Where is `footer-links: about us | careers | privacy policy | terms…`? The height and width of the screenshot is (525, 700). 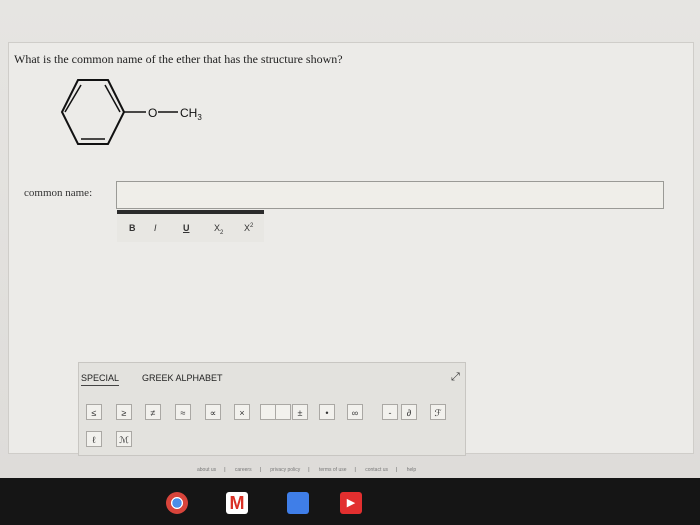 footer-links: about us | careers | privacy policy | terms… is located at coordinates (307, 470).